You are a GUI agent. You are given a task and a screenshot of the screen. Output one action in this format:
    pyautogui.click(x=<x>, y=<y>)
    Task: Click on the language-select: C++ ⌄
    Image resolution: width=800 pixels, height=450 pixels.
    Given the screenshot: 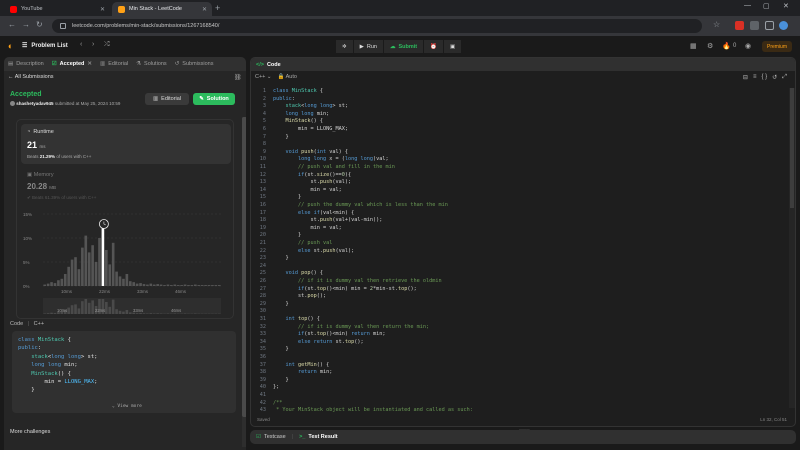 What is the action you would take?
    pyautogui.click(x=263, y=77)
    